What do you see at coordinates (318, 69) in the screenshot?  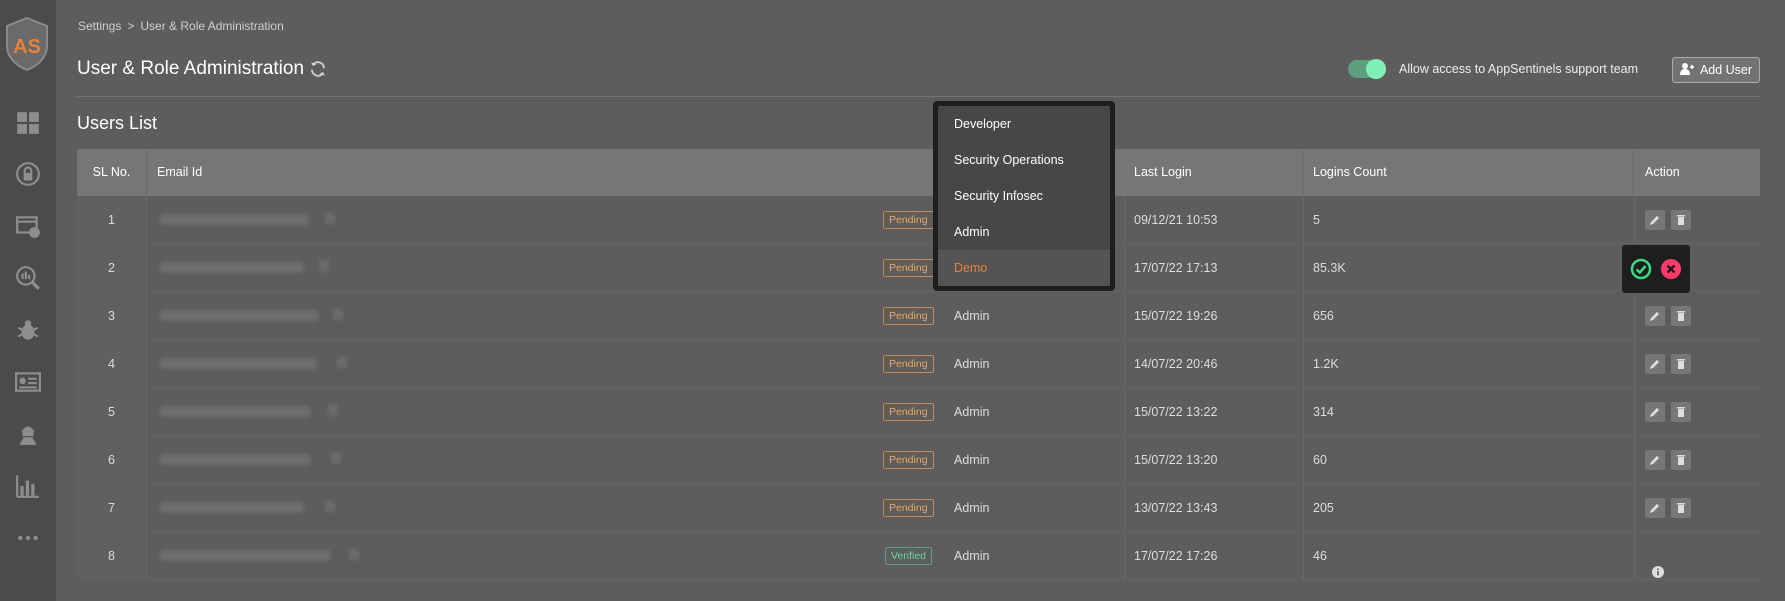 I see `refresh-icon` at bounding box center [318, 69].